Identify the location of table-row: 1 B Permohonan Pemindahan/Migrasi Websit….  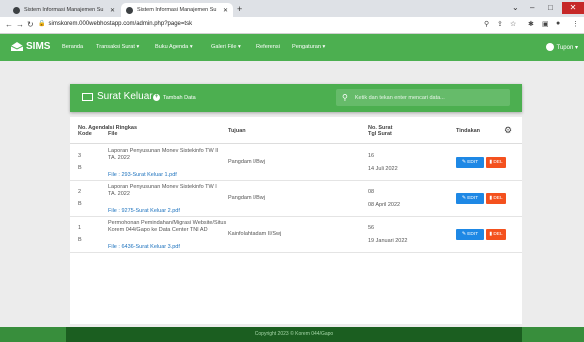
(296, 235).